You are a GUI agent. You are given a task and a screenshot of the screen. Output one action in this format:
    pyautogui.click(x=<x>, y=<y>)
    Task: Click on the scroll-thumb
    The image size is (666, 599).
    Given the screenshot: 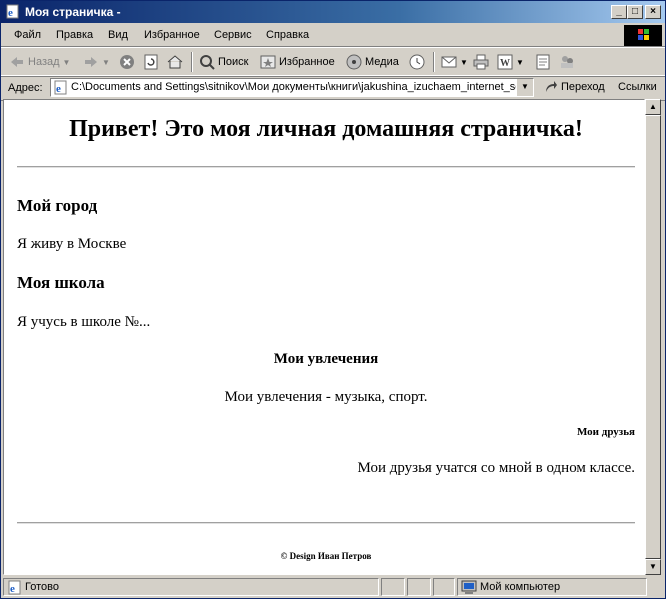 What is the action you would take?
    pyautogui.click(x=653, y=337)
    